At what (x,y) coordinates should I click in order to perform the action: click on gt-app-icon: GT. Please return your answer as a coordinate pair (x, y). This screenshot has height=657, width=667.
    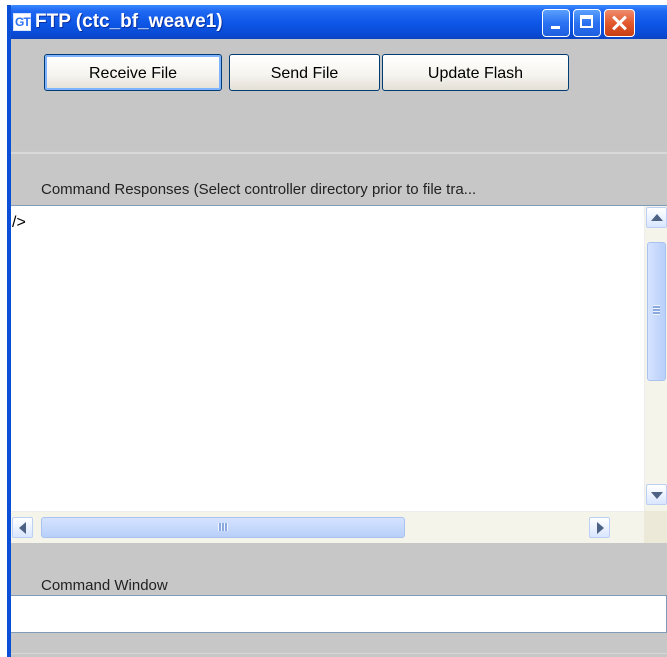
    Looking at the image, I should click on (22, 22).